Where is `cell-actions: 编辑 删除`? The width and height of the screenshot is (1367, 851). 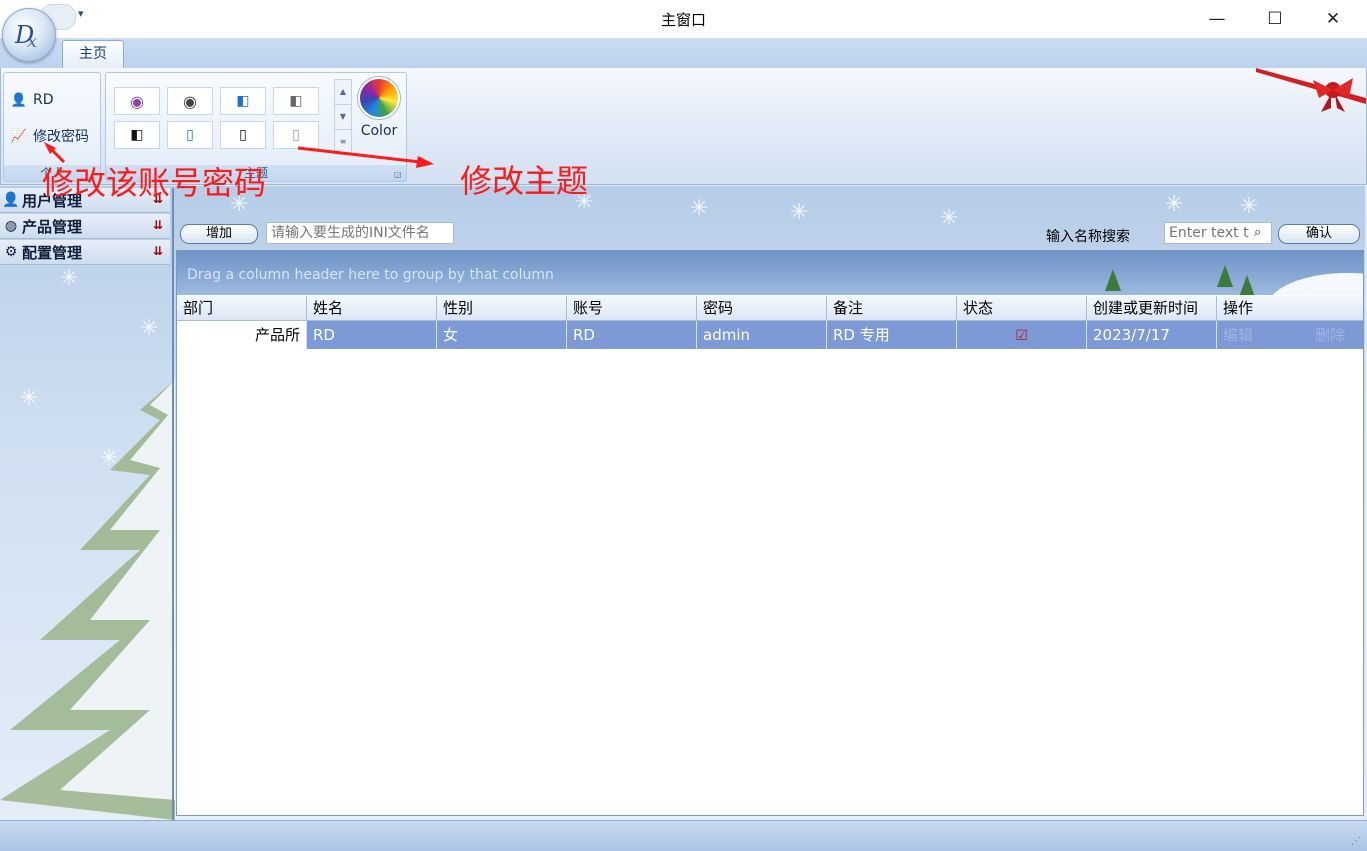 cell-actions: 编辑 删除 is located at coordinates (1290, 335).